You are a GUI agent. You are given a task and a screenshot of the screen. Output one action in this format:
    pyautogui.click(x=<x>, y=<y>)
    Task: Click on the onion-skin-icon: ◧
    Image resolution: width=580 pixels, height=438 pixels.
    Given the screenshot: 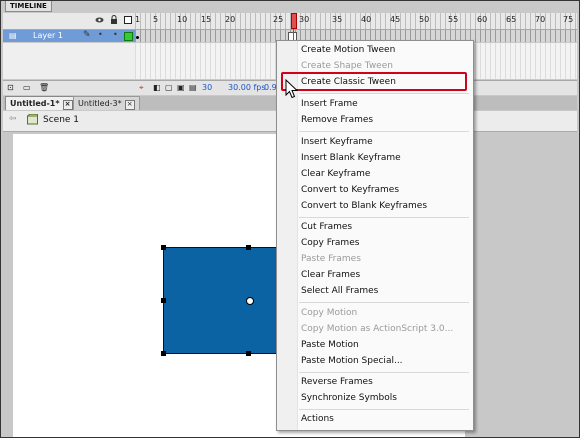 What is the action you would take?
    pyautogui.click(x=157, y=87)
    